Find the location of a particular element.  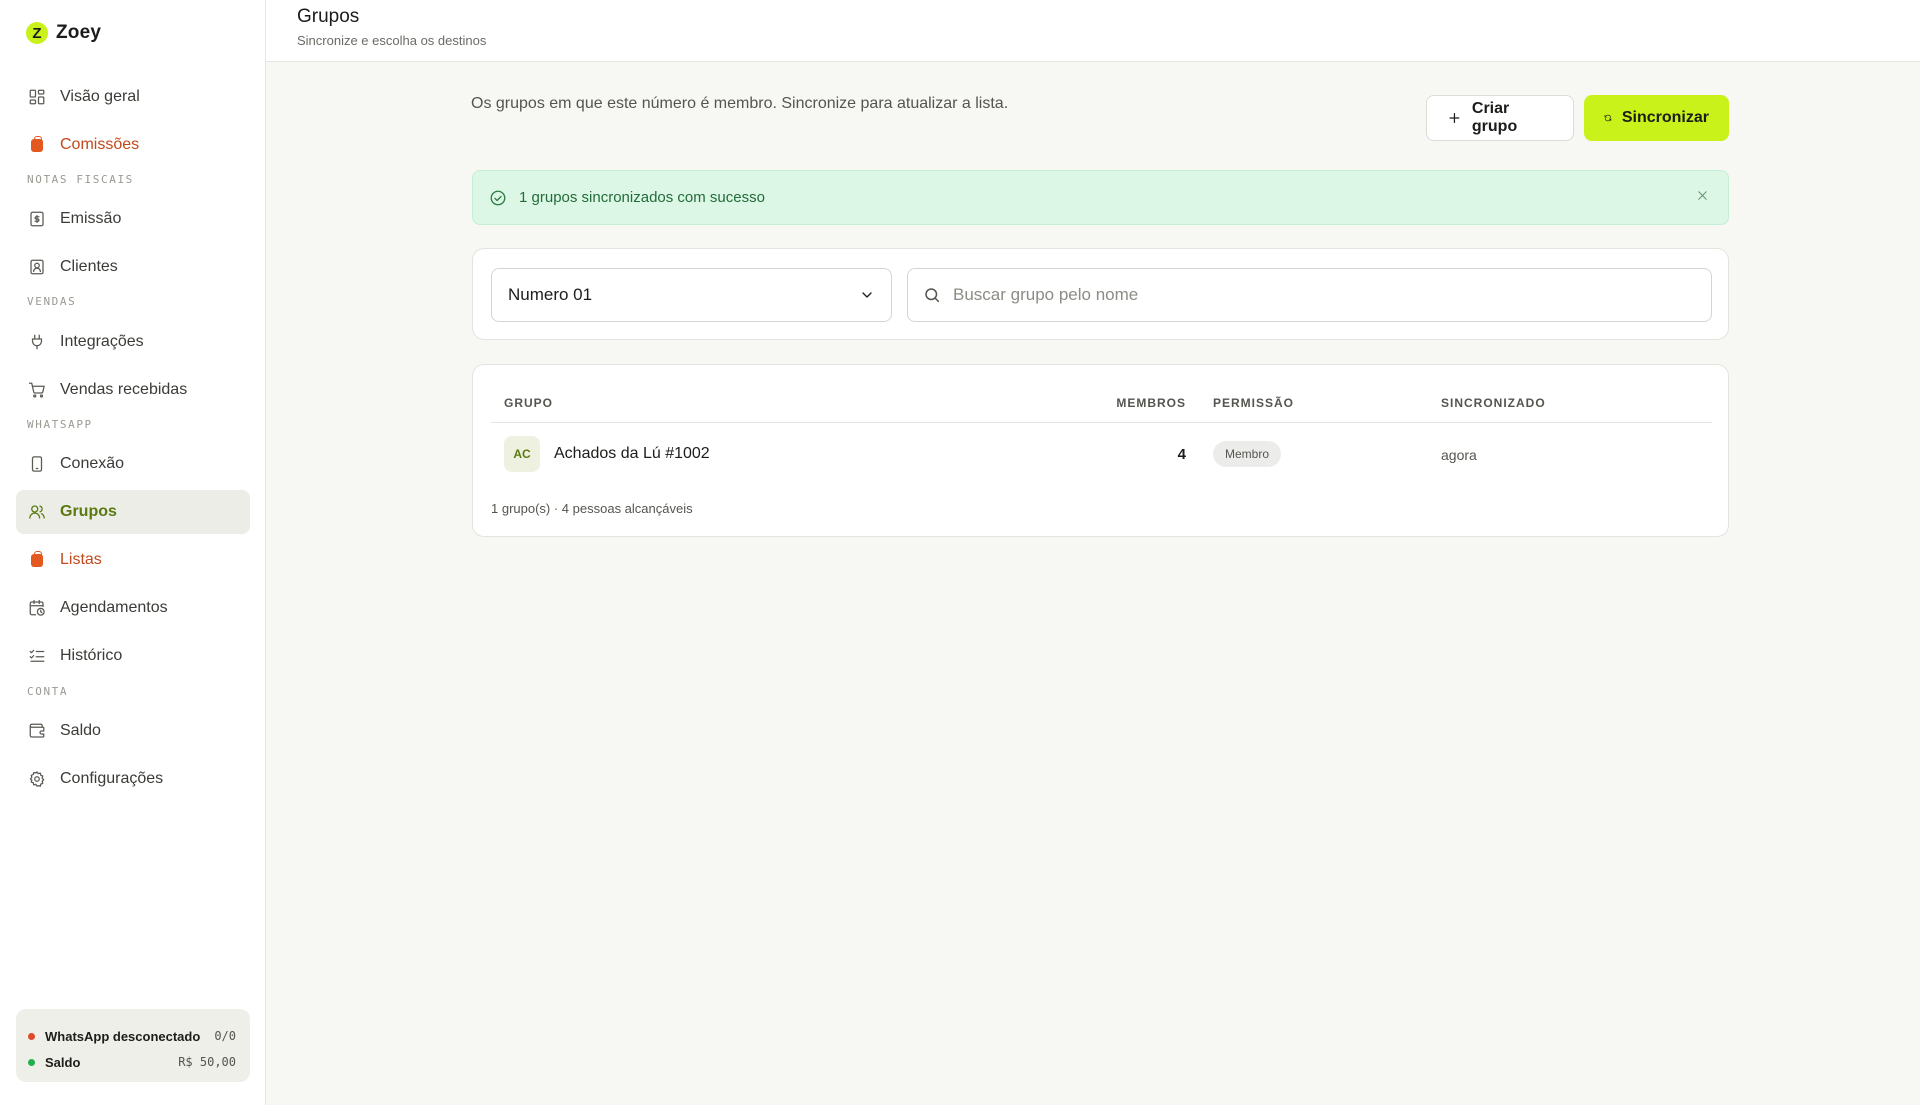

zoey-logo-icon: Z is located at coordinates (37, 33).